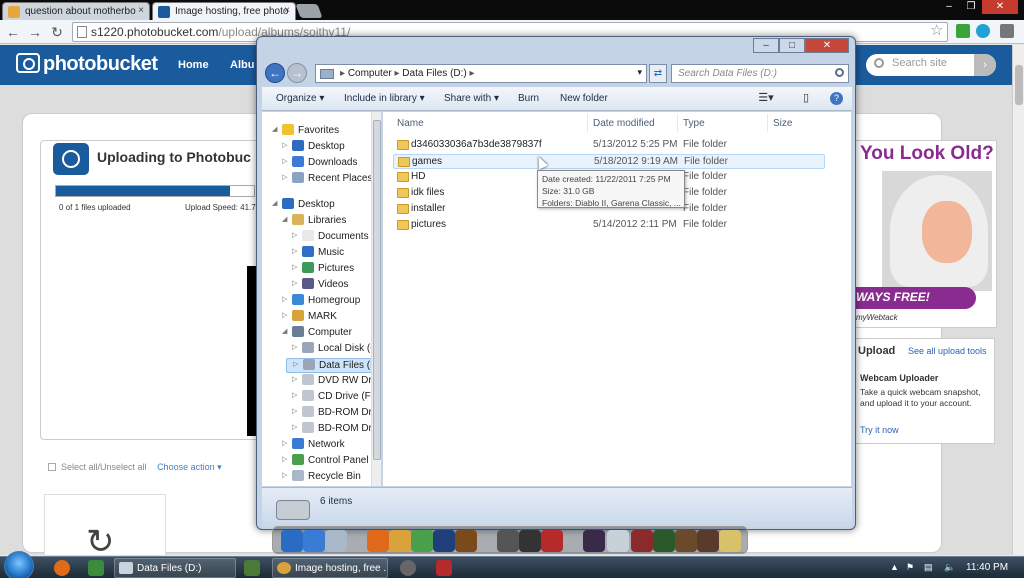 The height and width of the screenshot is (578, 1024). I want to click on utorrent-icon, so click(422, 541).